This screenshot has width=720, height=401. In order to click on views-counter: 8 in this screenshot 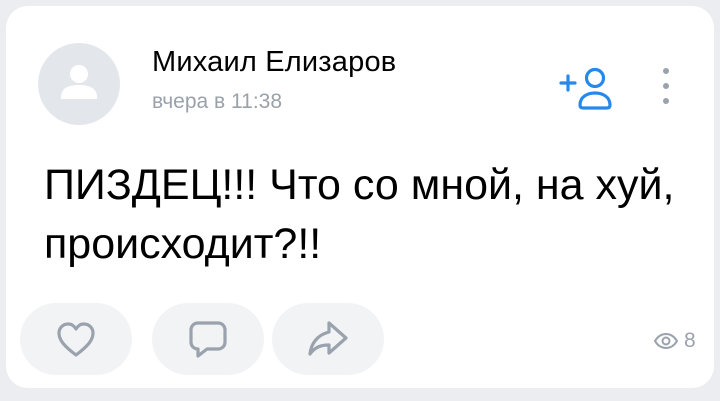, I will do `click(674, 341)`.